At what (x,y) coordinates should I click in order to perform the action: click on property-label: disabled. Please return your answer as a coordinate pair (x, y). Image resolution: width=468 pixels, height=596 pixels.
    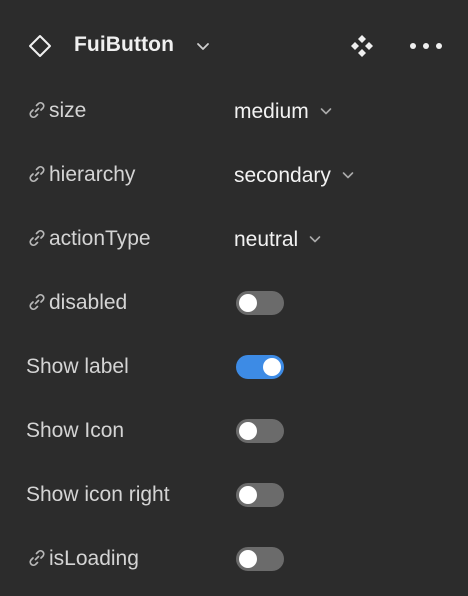
    Looking at the image, I should click on (88, 302).